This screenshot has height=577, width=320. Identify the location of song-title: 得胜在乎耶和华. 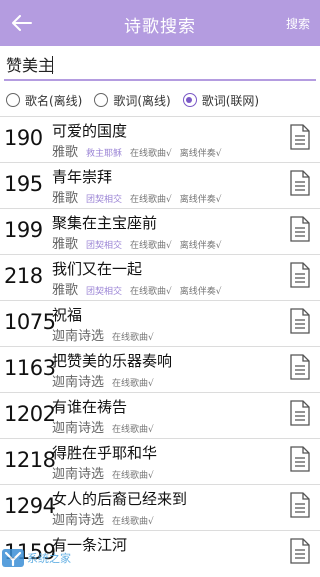
(105, 453).